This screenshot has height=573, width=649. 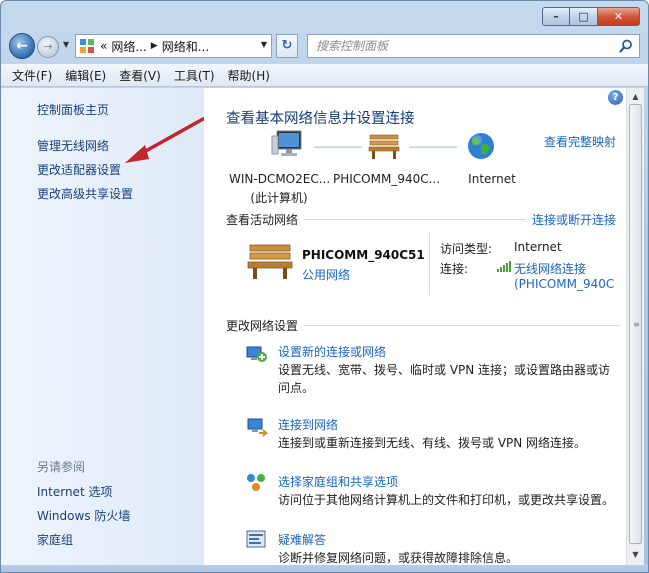 I want to click on sidebar-link-manage-wireless: 管理无线网络, so click(x=73, y=145).